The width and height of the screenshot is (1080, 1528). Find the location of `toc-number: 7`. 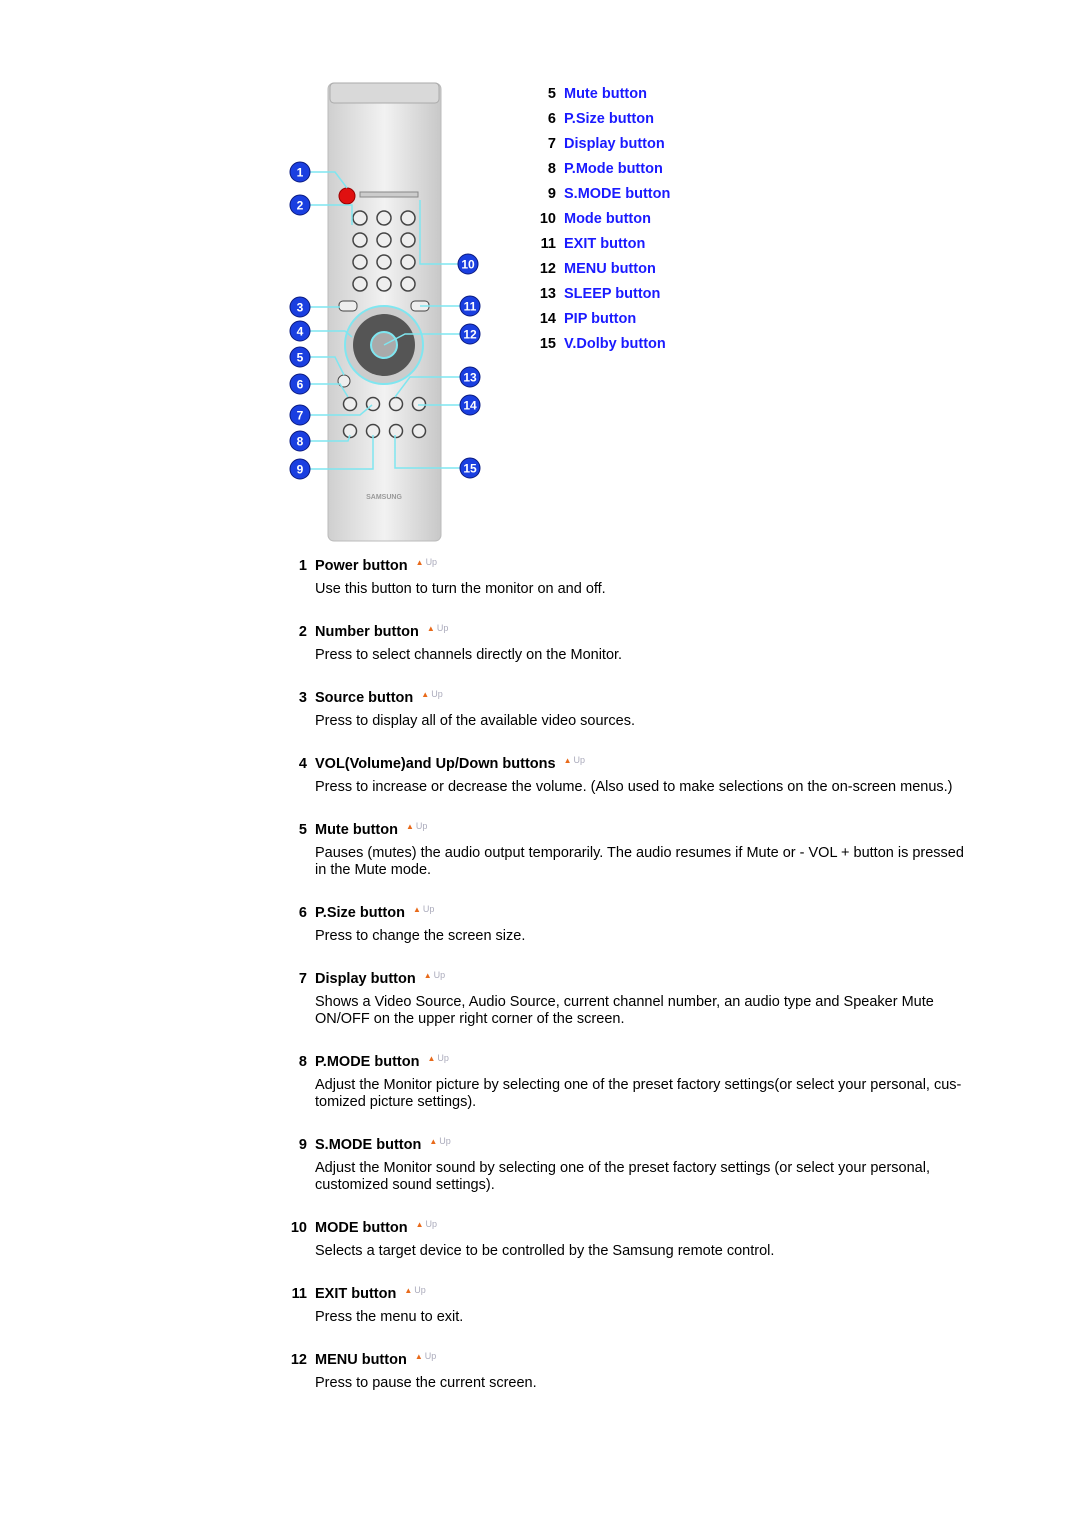

toc-number: 7 is located at coordinates (551, 144).